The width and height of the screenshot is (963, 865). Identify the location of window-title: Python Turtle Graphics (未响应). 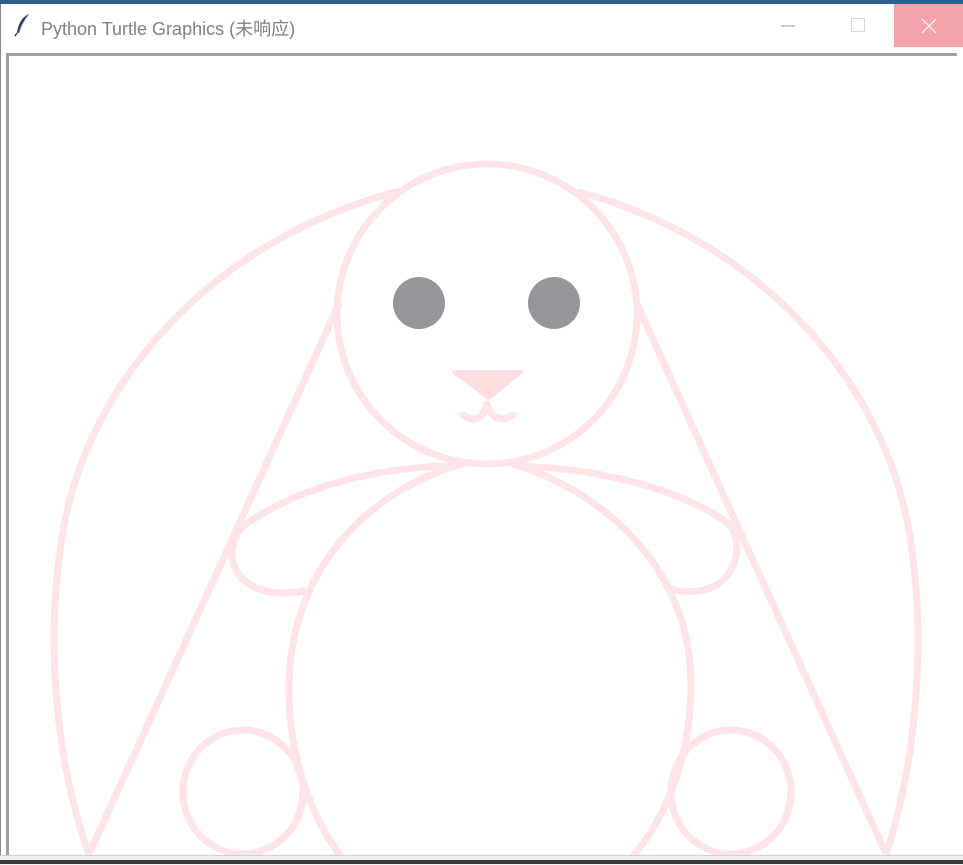
(168, 29).